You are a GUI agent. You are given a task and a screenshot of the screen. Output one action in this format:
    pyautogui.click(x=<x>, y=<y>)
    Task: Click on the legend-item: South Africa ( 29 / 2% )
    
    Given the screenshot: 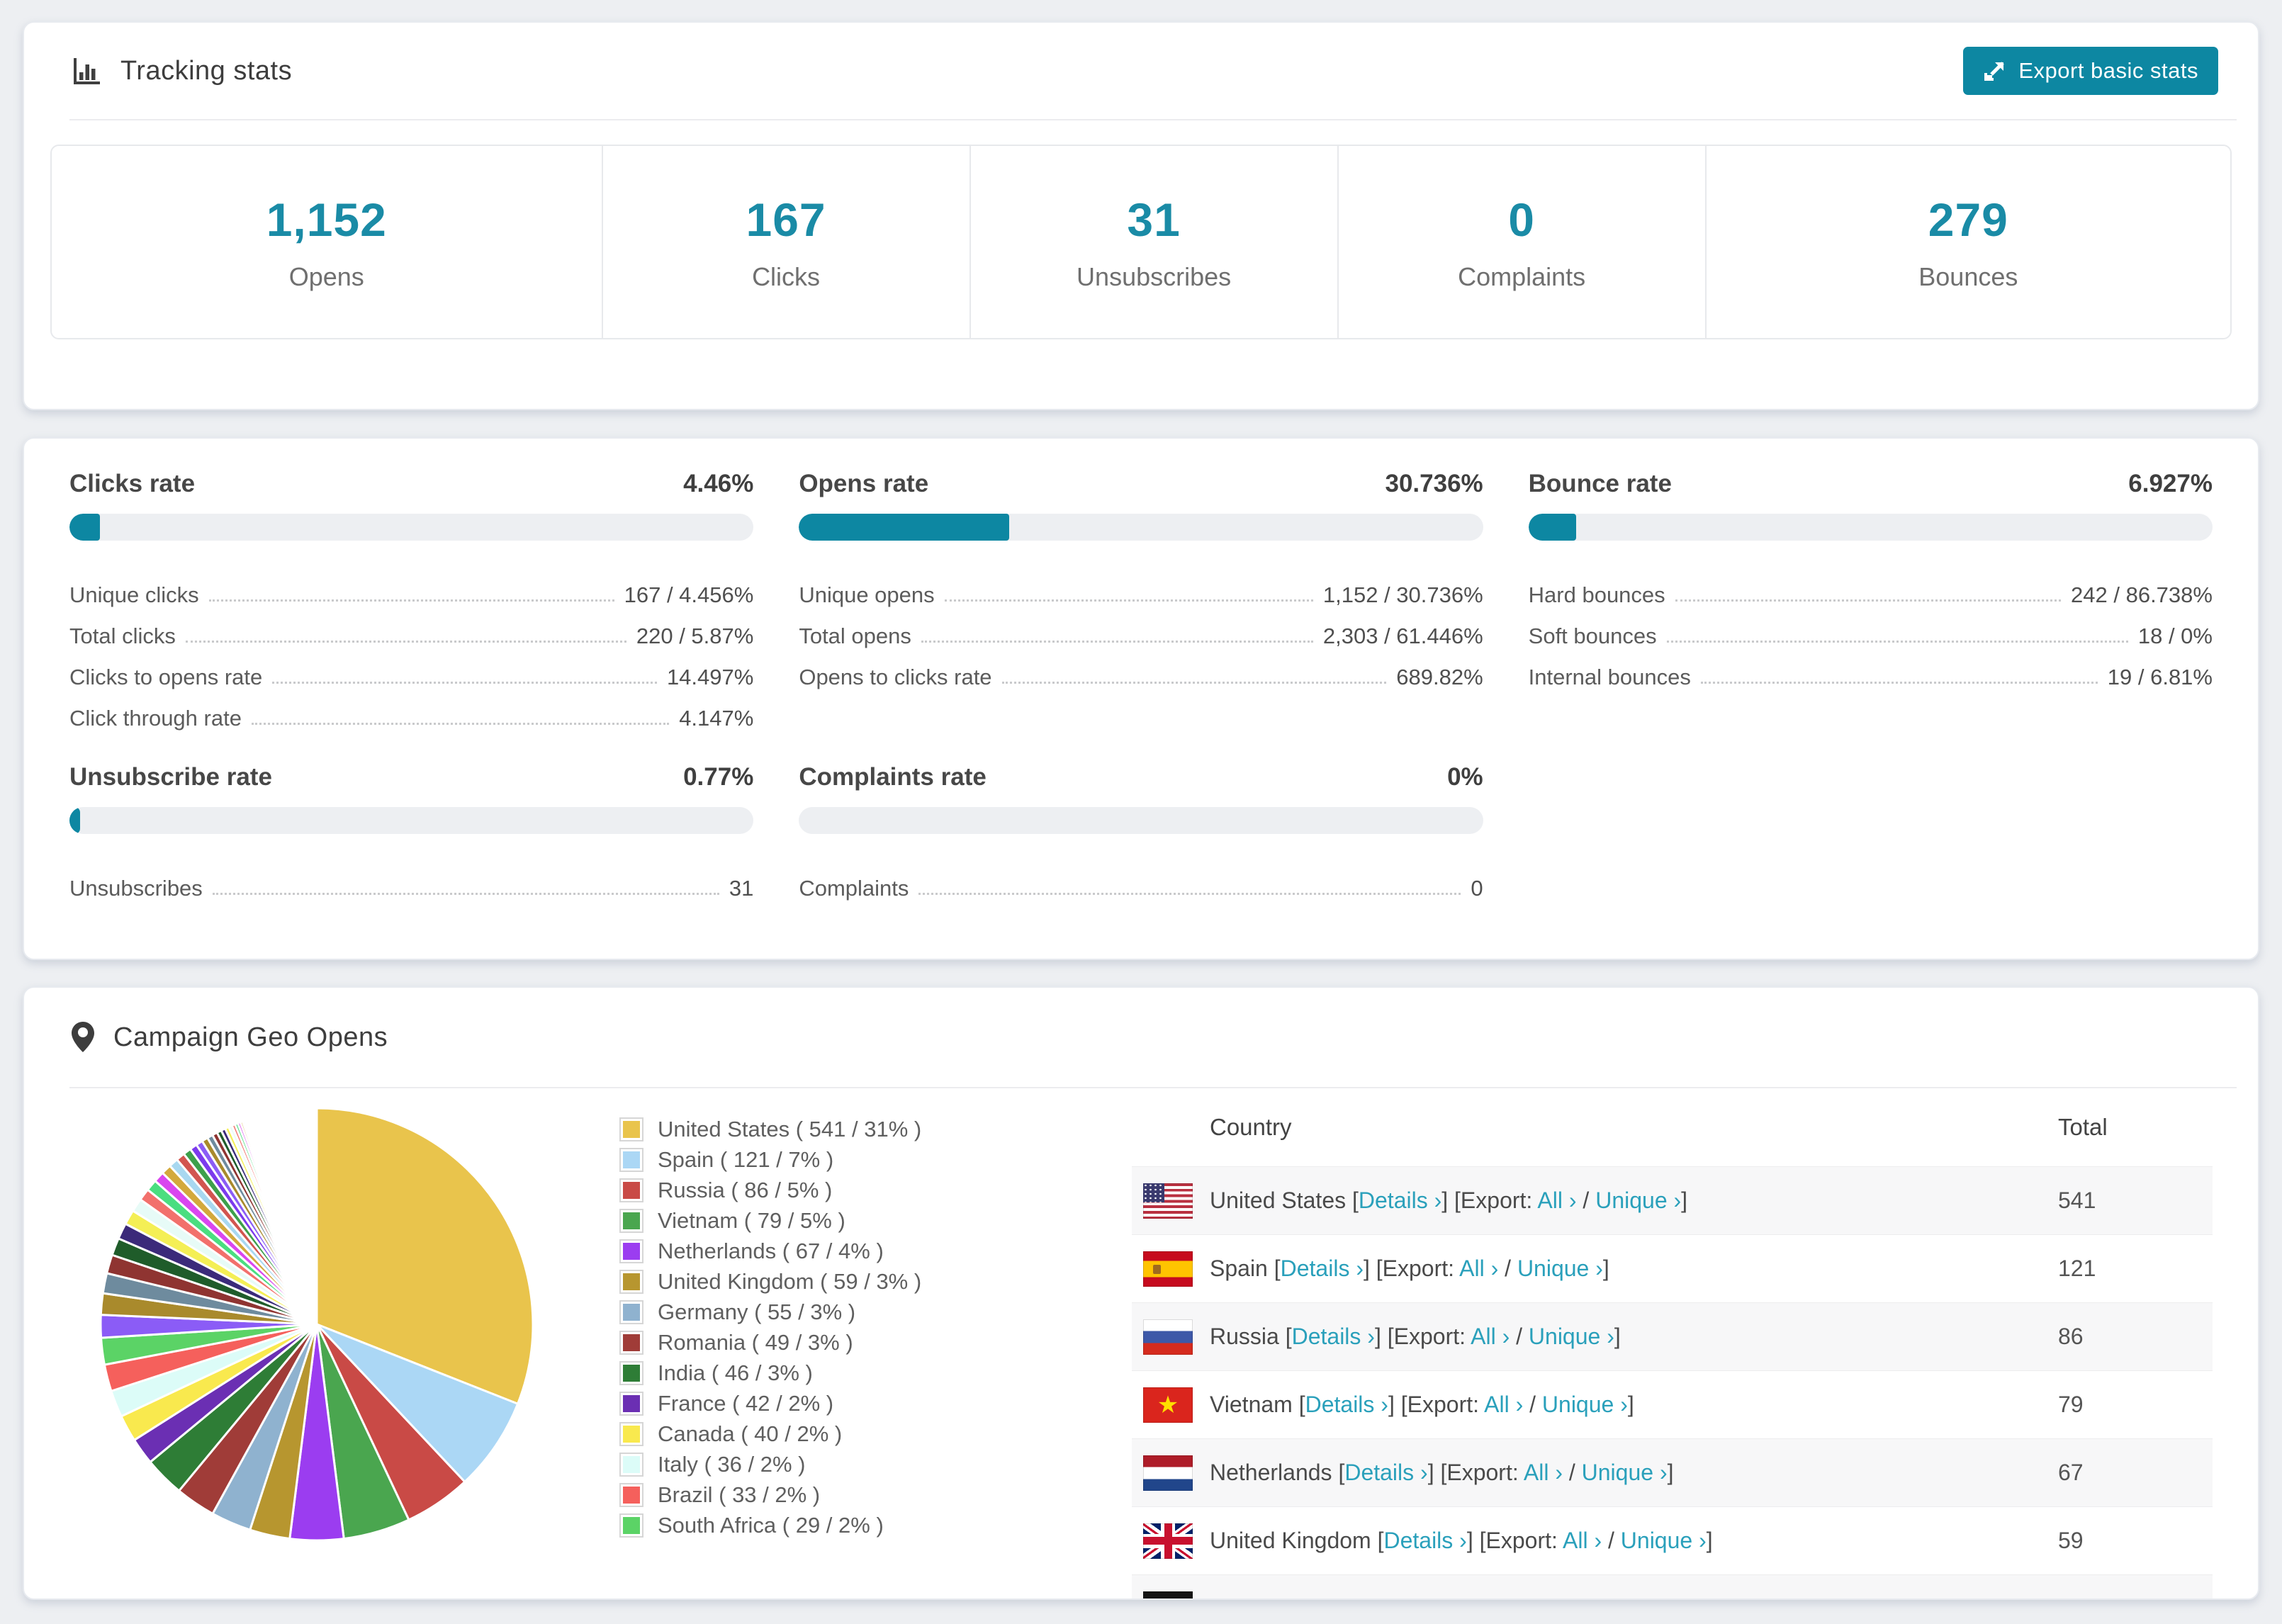 What is the action you would take?
    pyautogui.click(x=836, y=1525)
    